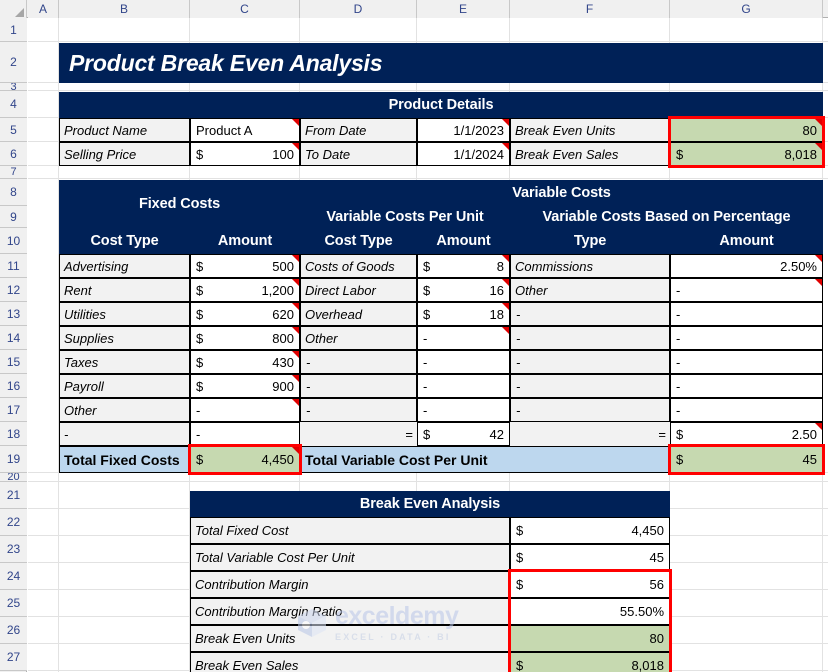 The width and height of the screenshot is (828, 672). What do you see at coordinates (13, 217) in the screenshot?
I see `row-header-9: 9` at bounding box center [13, 217].